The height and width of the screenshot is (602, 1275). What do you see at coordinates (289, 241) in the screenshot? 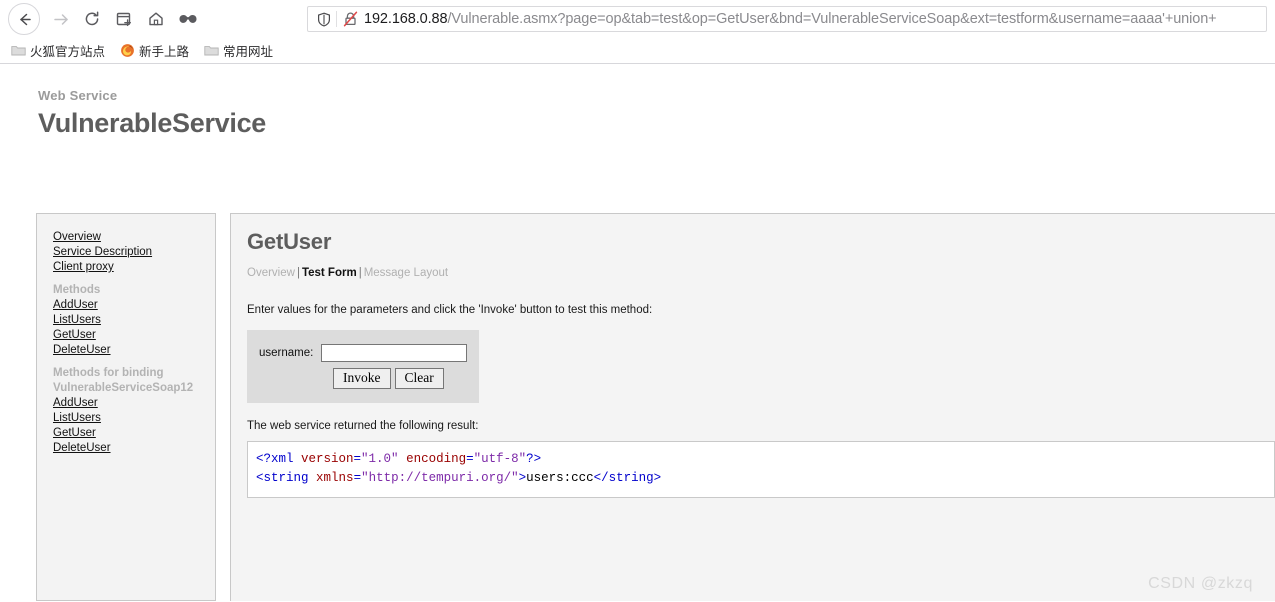
I see `method-title: GetUser` at bounding box center [289, 241].